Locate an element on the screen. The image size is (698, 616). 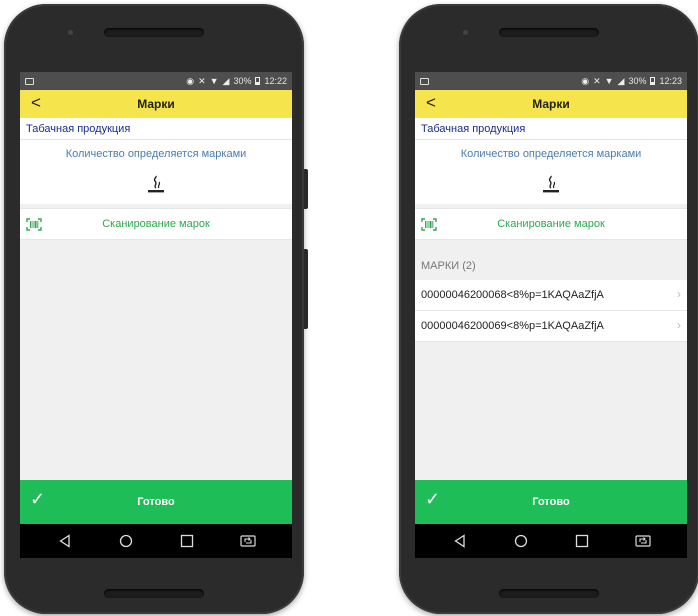
list-item: 00000046200069<8%p=1KAQAaZfjA › is located at coordinates (551, 326).